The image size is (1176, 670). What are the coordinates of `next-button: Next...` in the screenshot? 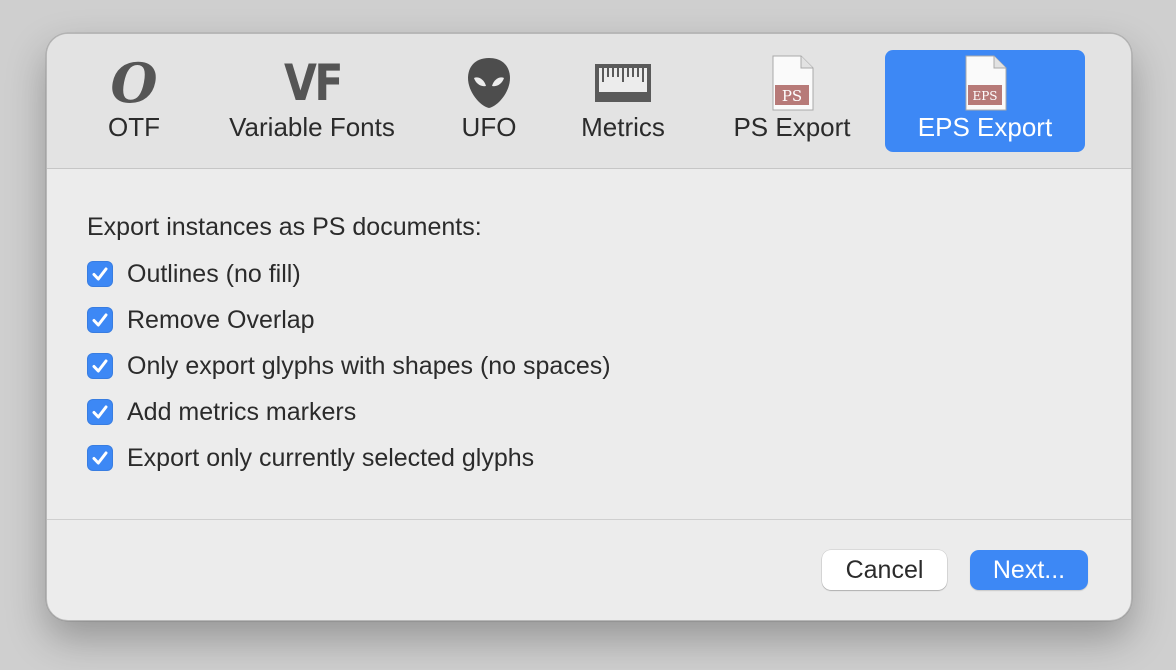 It's located at (1029, 570).